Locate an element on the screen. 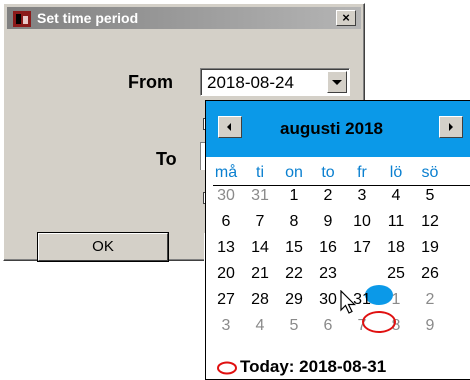 The height and width of the screenshot is (380, 470). day-cell: 8 is located at coordinates (294, 222).